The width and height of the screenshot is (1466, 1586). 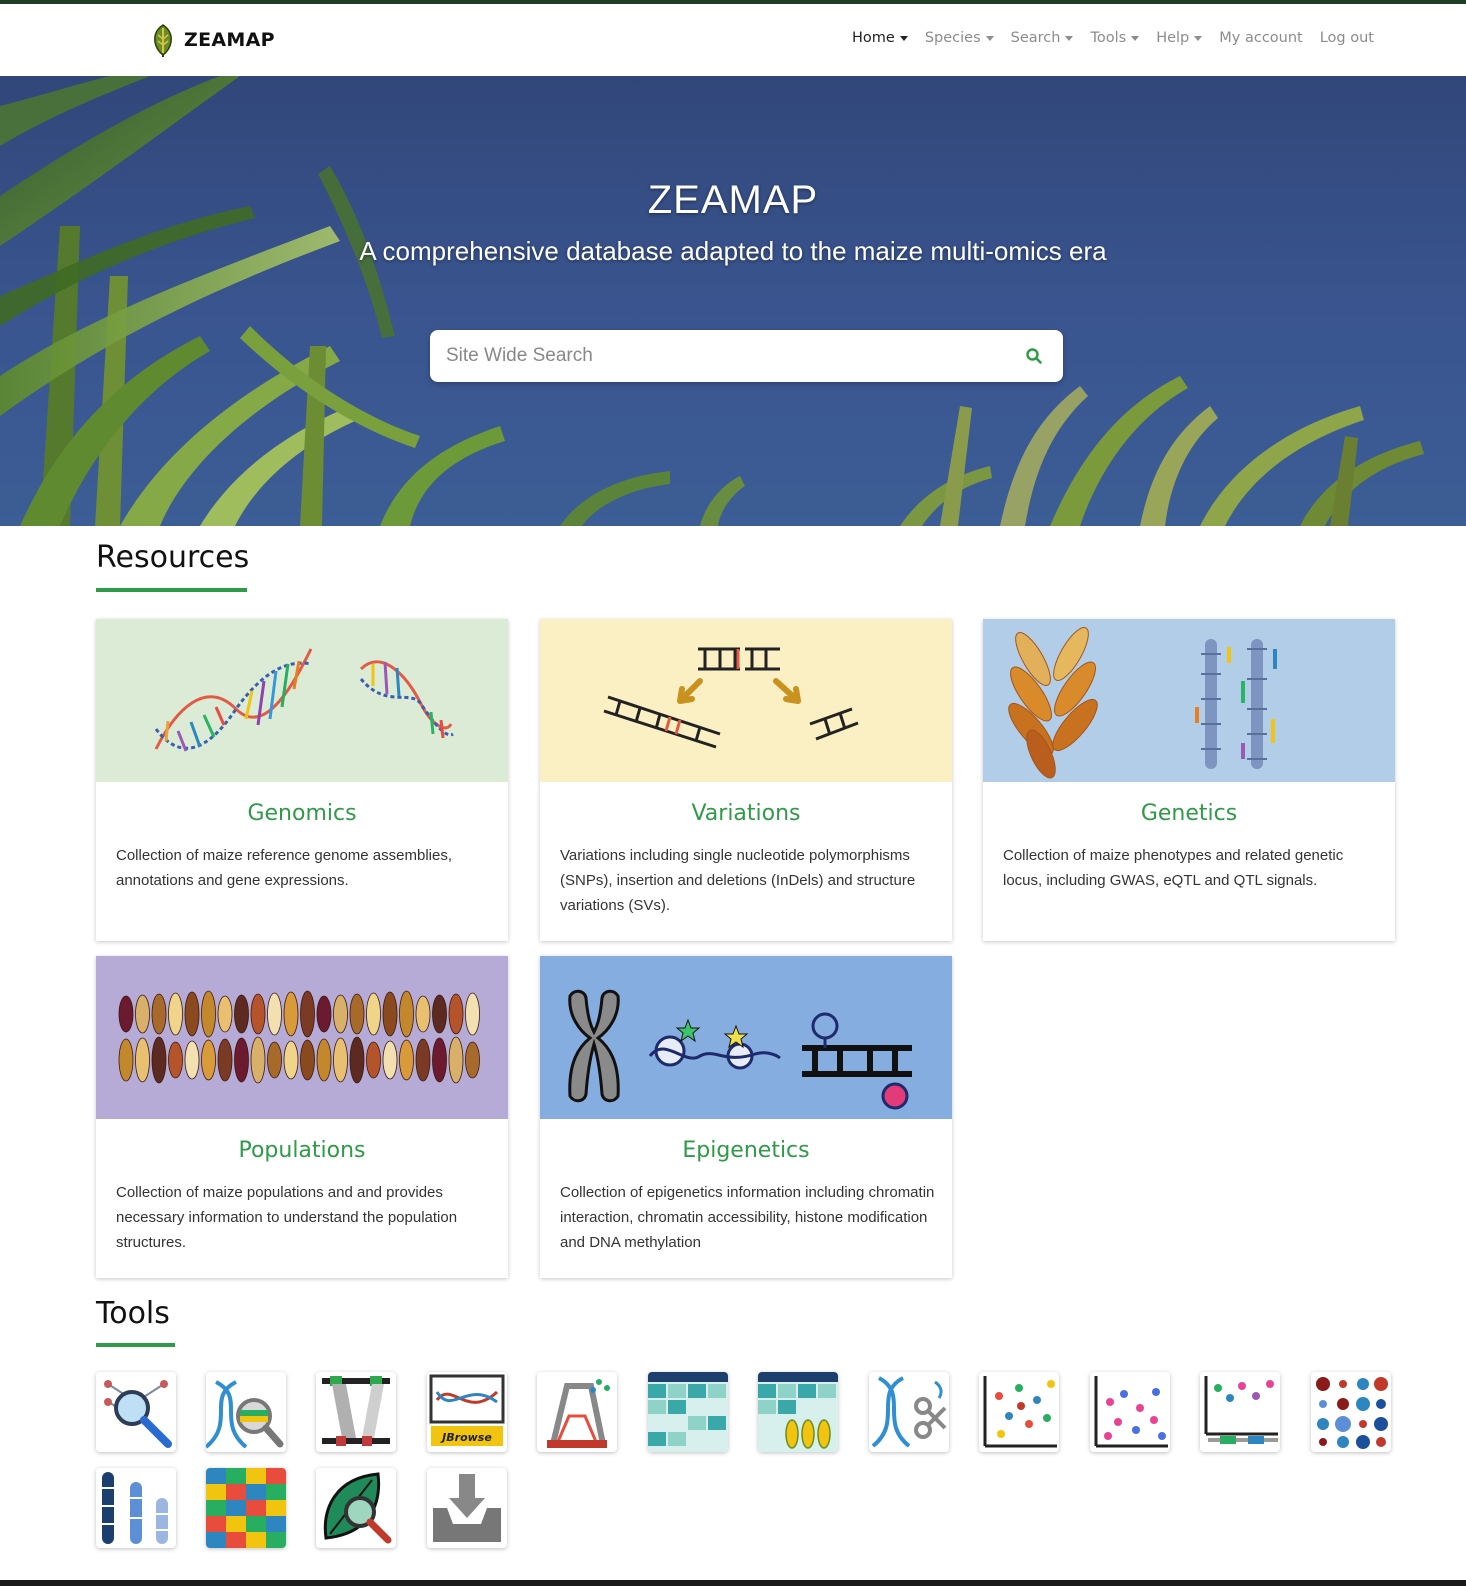 I want to click on tool-download-button, so click(x=467, y=1508).